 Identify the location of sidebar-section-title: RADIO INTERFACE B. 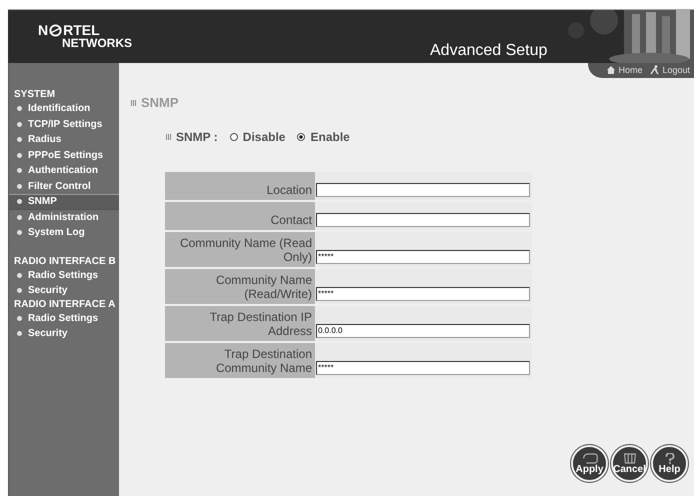
(65, 262).